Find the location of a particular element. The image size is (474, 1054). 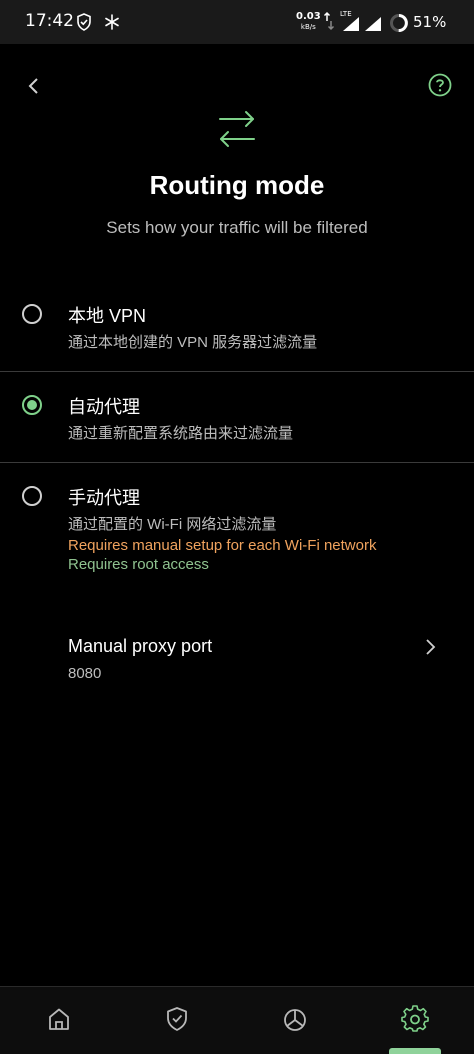

settings-icon is located at coordinates (415, 1018).